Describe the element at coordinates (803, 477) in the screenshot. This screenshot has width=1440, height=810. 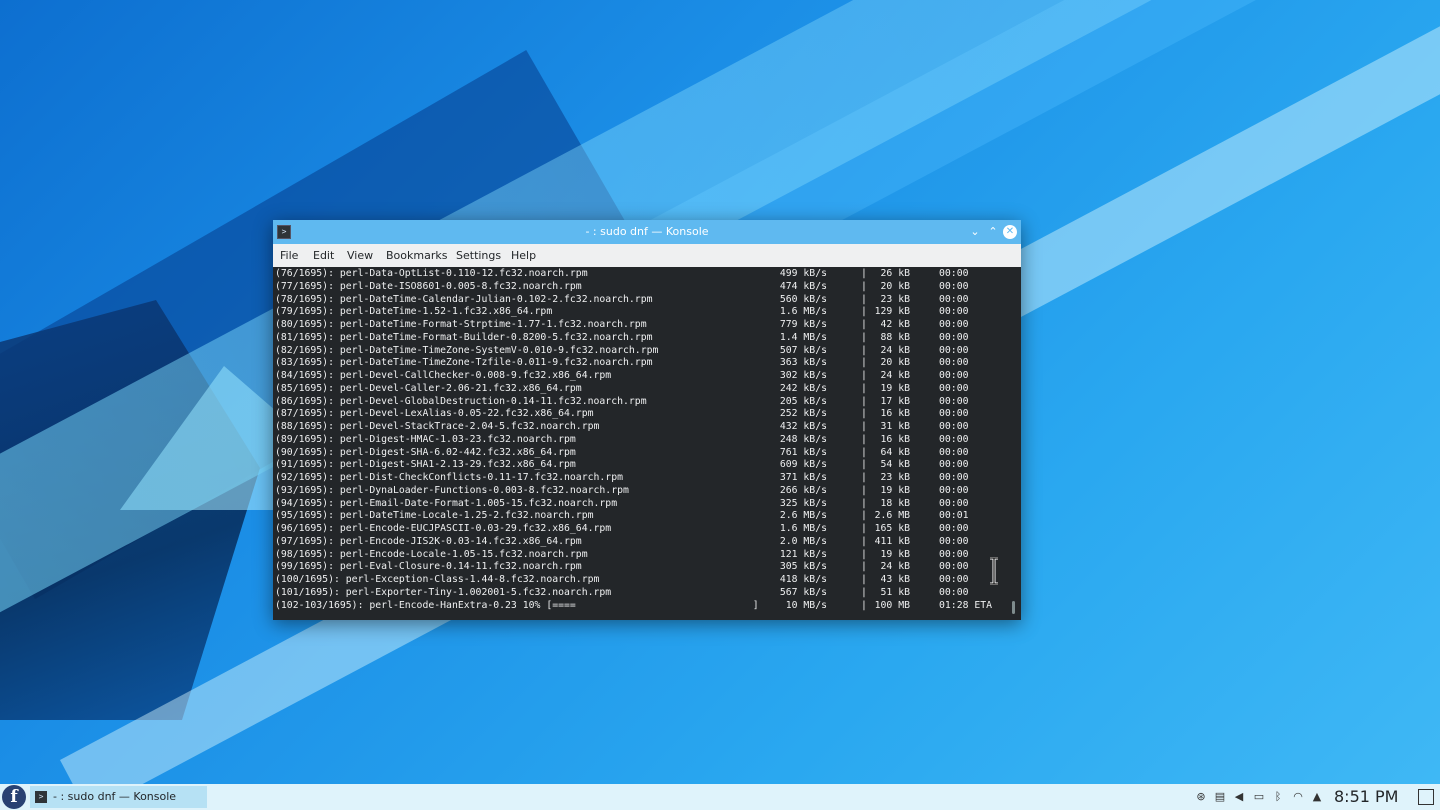
I see `download-speed: 371 kB/s` at that location.